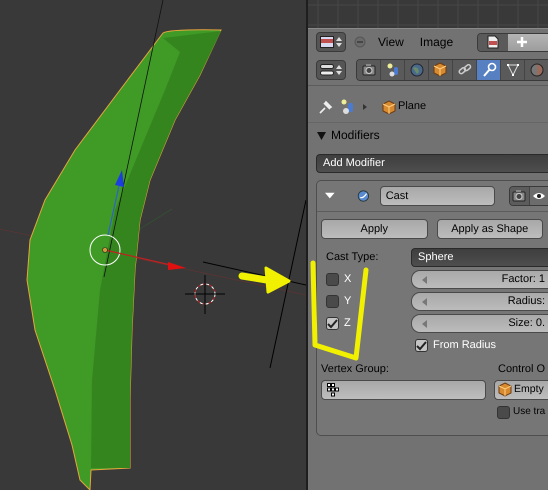 The image size is (548, 490). I want to click on number-field: Factor: 1, so click(479, 280).